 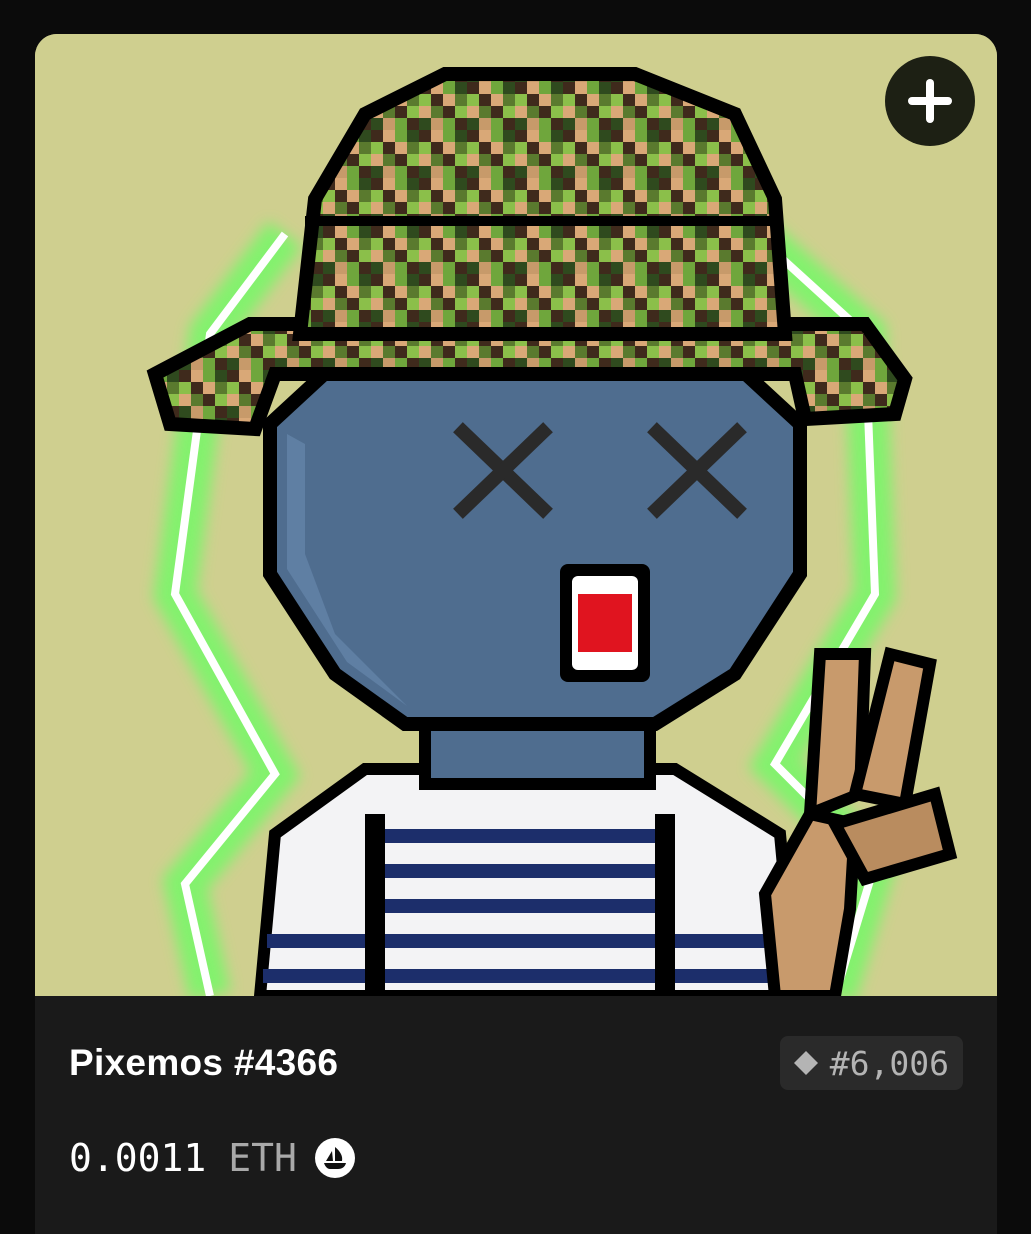 What do you see at coordinates (262, 1158) in the screenshot?
I see `price-currency: ETH` at bounding box center [262, 1158].